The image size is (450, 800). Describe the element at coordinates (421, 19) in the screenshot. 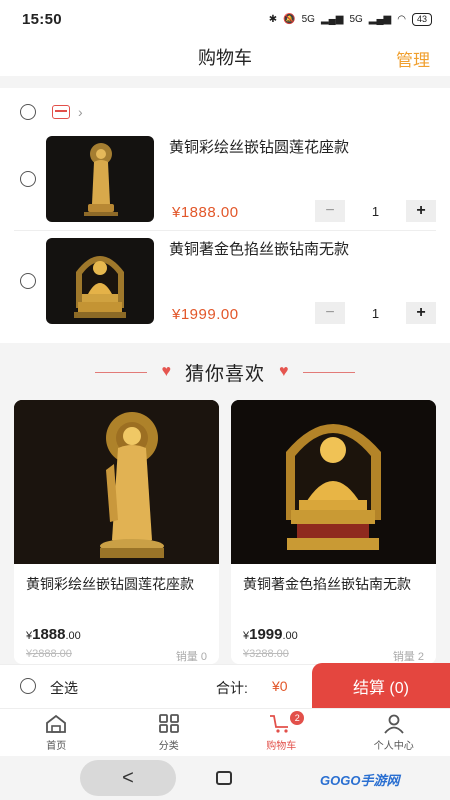

I see `battery-icon: 43` at that location.